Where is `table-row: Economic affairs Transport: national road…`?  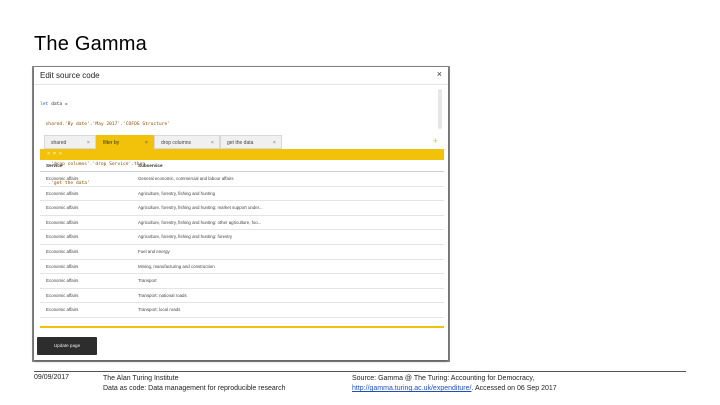
table-row: Economic affairs Transport: national road… is located at coordinates (242, 296).